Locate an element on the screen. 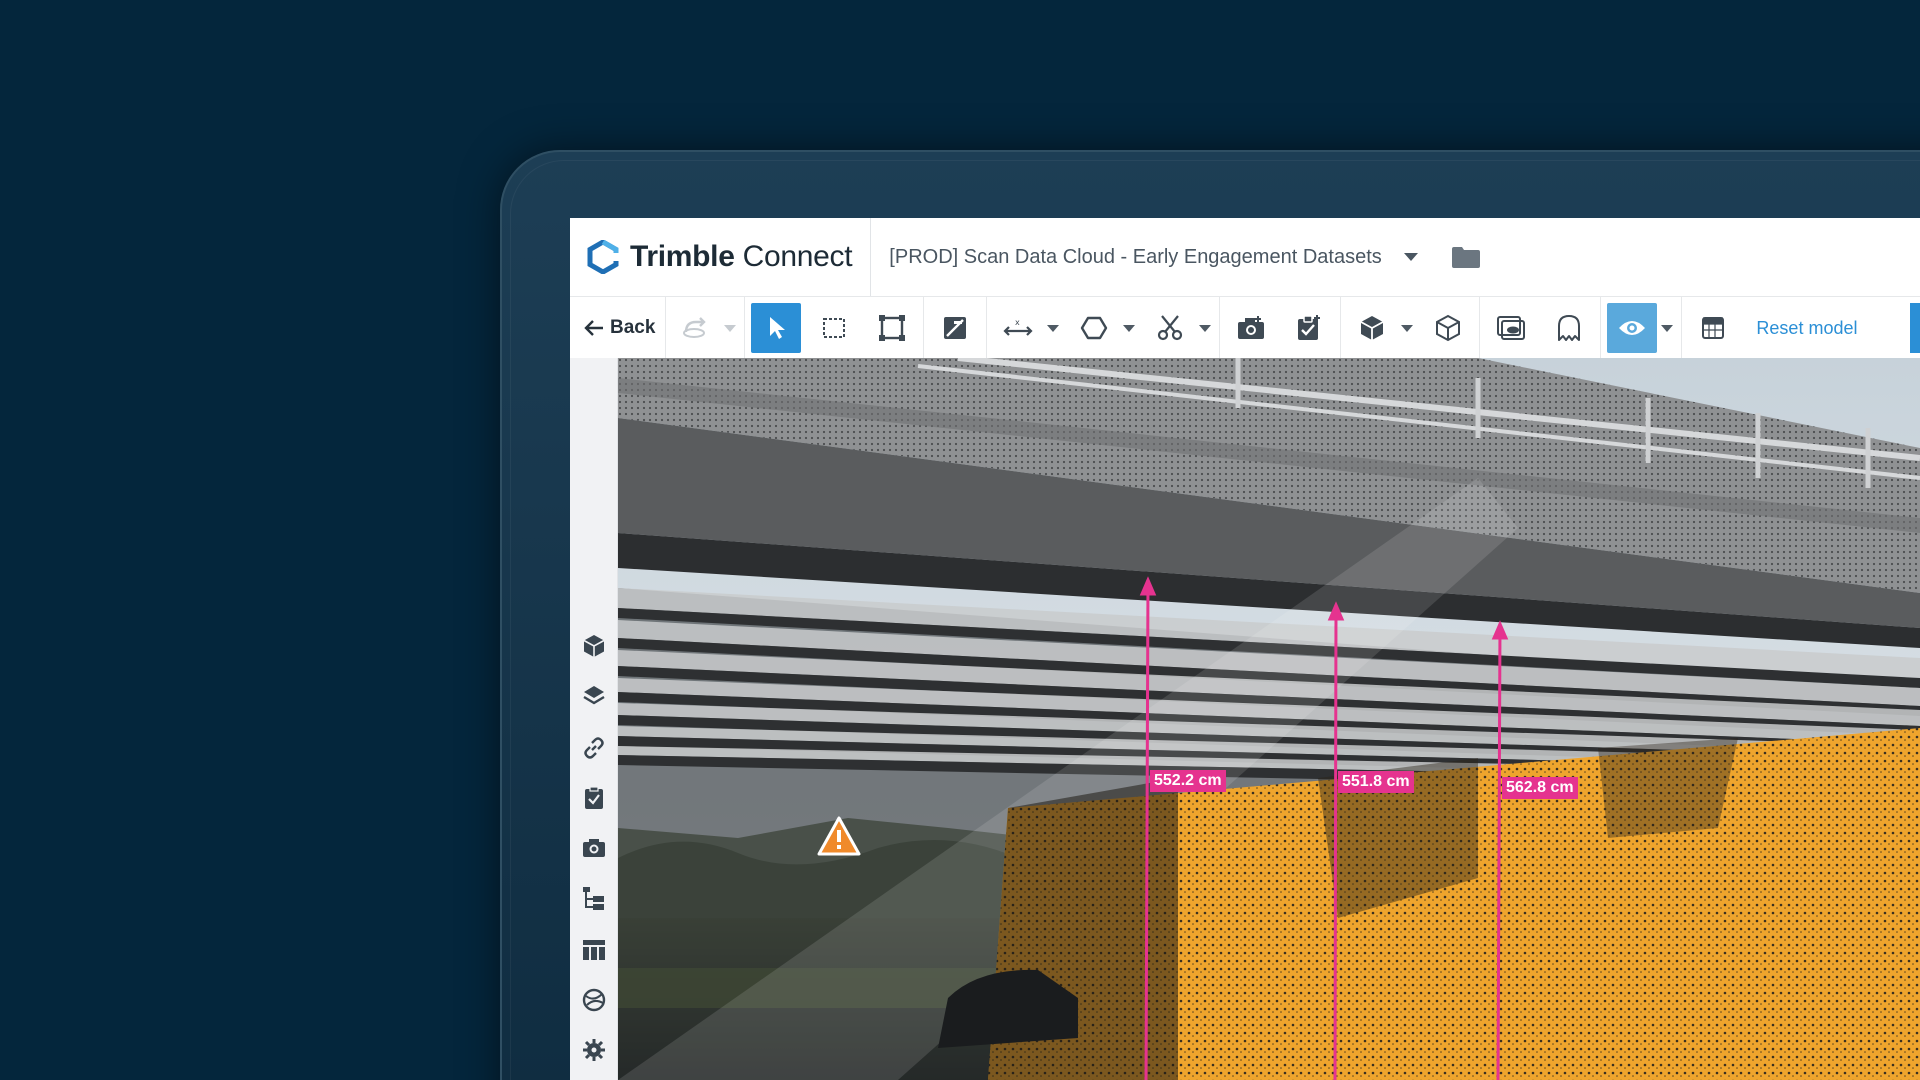  rail-tree-button is located at coordinates (593, 898).